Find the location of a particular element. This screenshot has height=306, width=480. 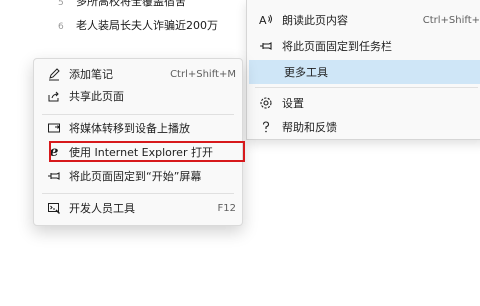

menu-item-label: 共享此页面 is located at coordinates (96, 96).